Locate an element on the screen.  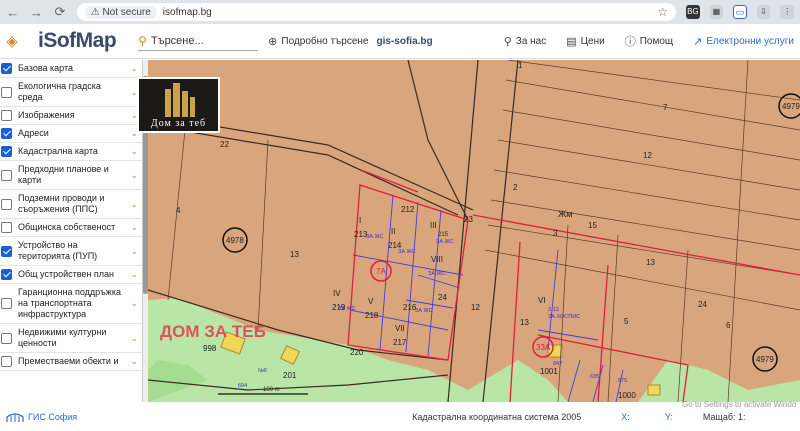
layer-label: Подземни проводи и съоръжения (ППС) is located at coordinates (61, 203).